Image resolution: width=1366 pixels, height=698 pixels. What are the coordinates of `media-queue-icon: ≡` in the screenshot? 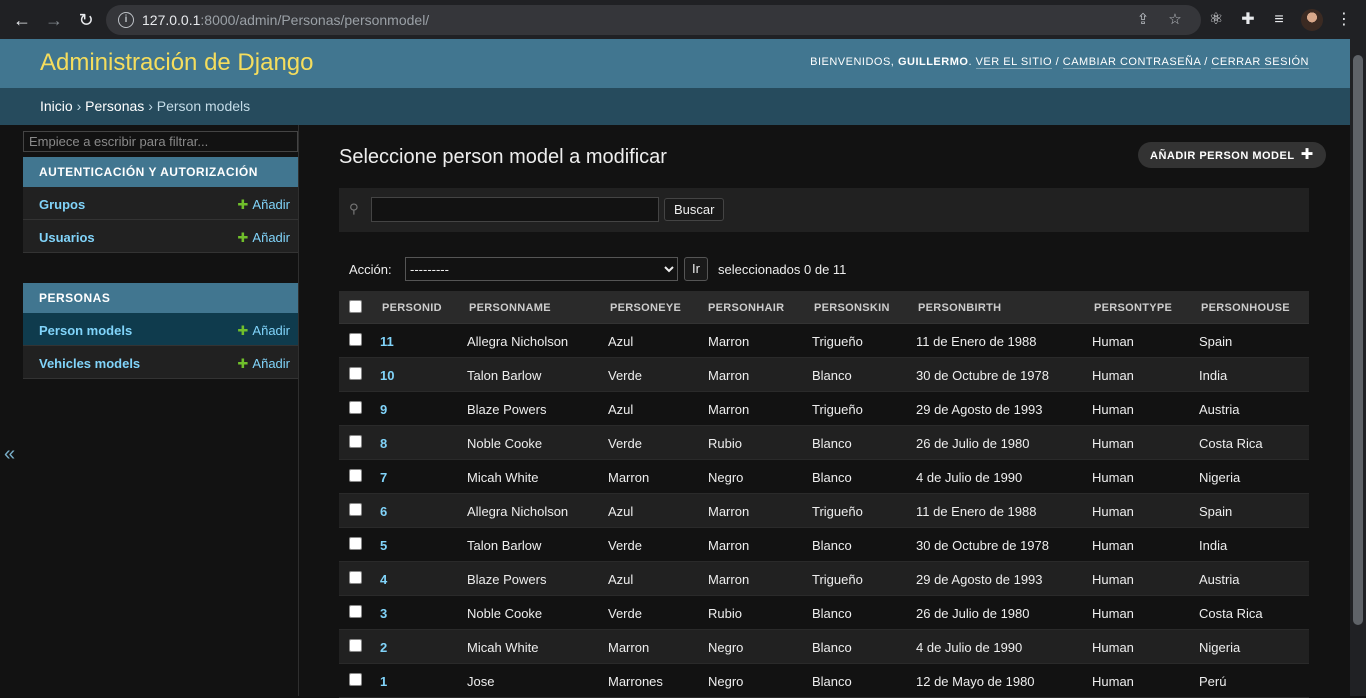 It's located at (1279, 20).